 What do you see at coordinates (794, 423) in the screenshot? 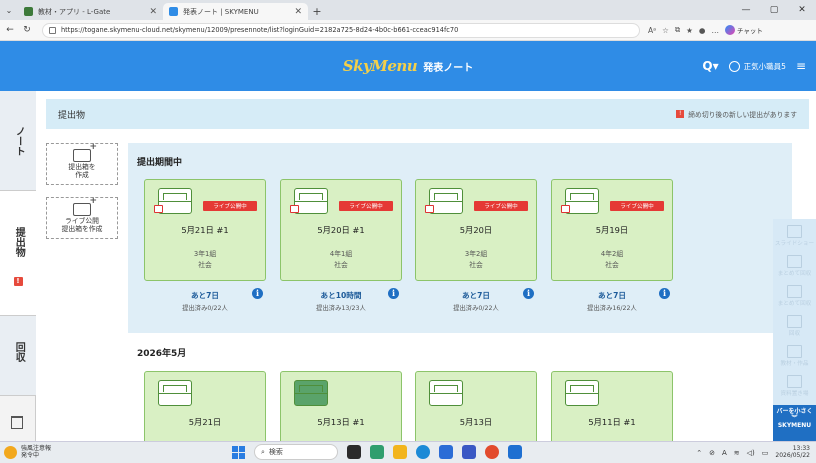
I see `shrink-bar-button: バーを小さく ︾ SKYMENU` at bounding box center [794, 423].